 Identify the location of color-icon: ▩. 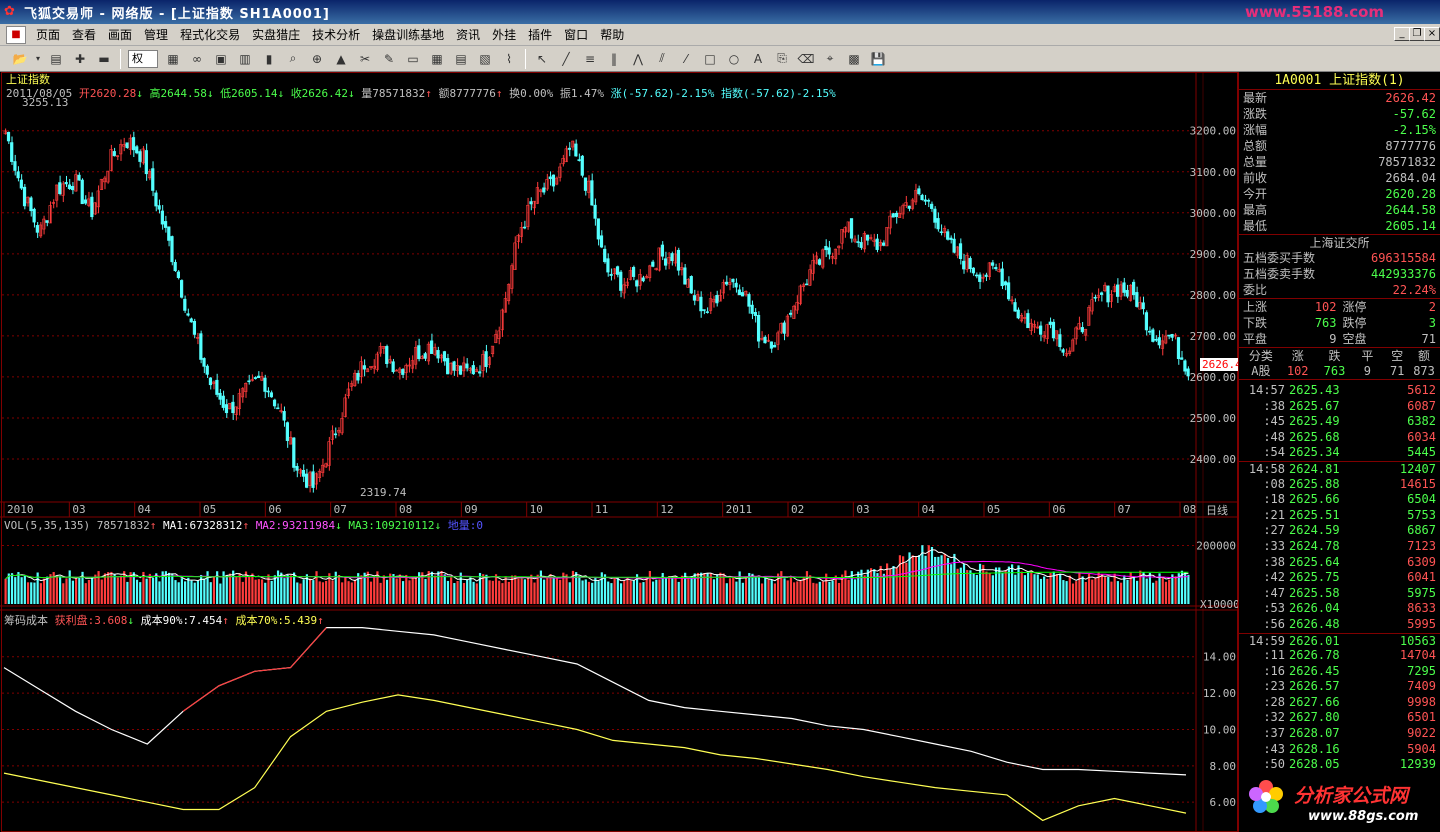
(854, 59).